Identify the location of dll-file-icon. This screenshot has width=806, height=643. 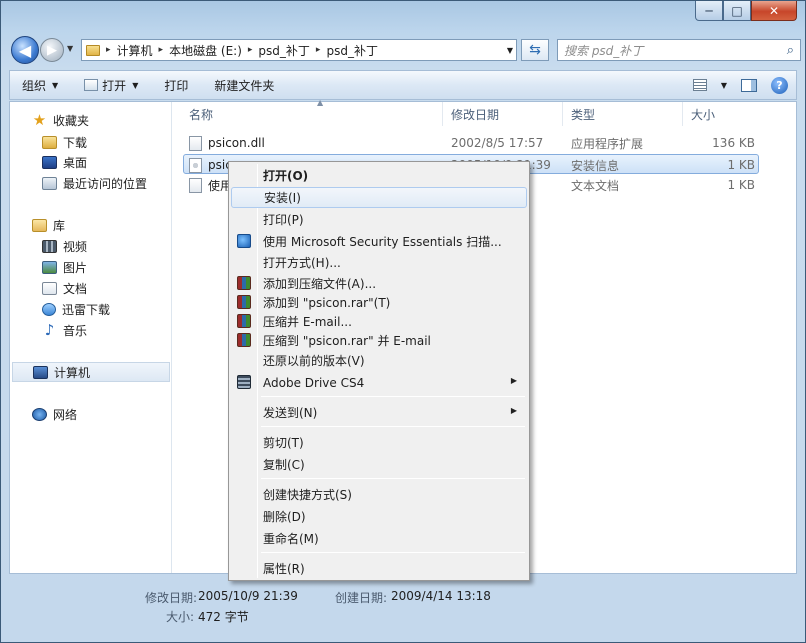
(195, 143).